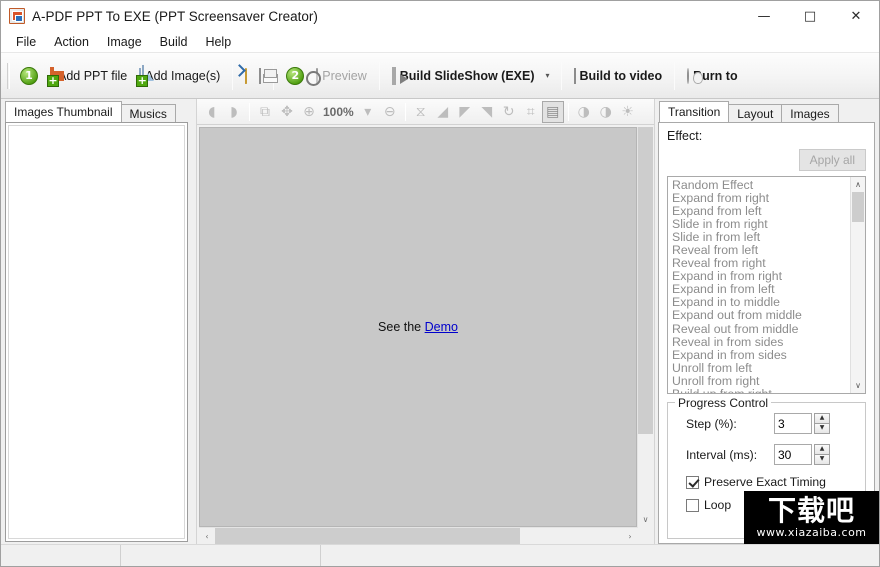 The image size is (880, 567). I want to click on rotate-icon: ↻, so click(509, 112).